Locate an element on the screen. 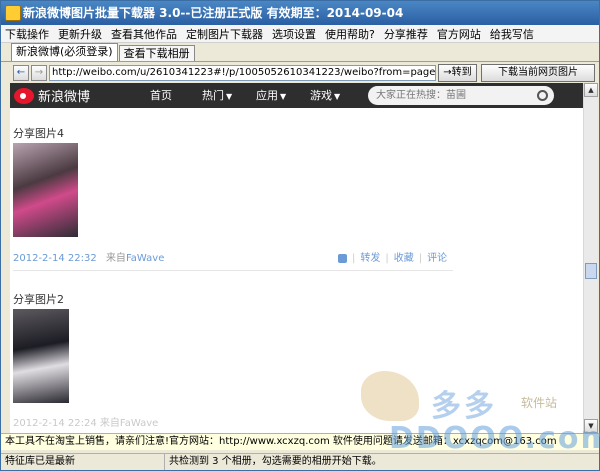 This screenshot has width=600, height=471. vertical-scrollbar: ▲ ▼ is located at coordinates (590, 258).